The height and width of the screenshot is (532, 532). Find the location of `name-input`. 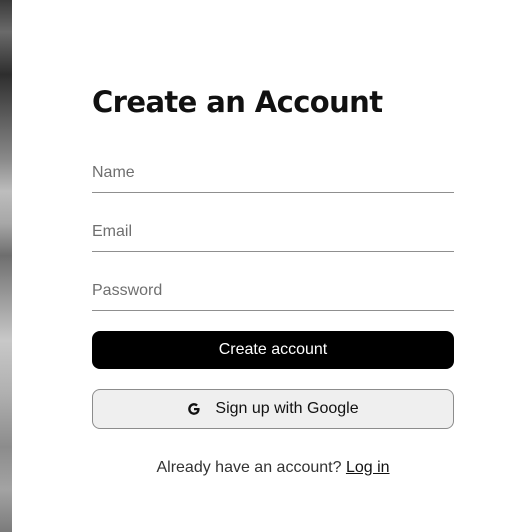

name-input is located at coordinates (273, 173).